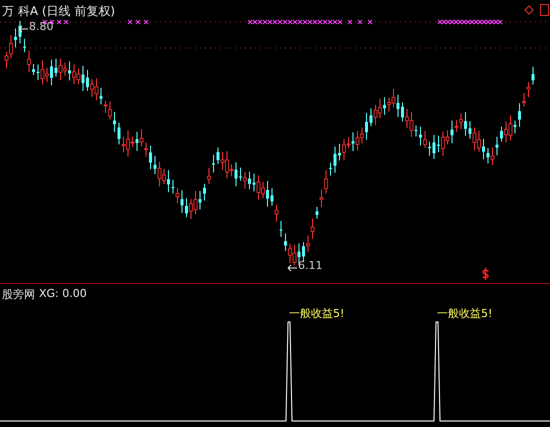  What do you see at coordinates (41, 26) in the screenshot?
I see `high-price-label: 8.80` at bounding box center [41, 26].